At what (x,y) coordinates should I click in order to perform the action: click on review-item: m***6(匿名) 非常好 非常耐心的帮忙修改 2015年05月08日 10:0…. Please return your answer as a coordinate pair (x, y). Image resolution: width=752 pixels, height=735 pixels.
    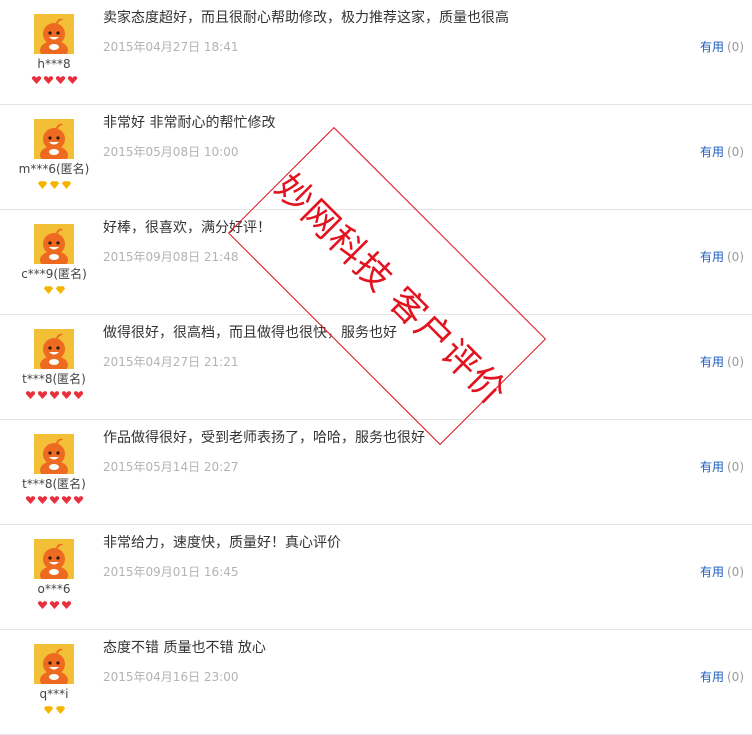
    Looking at the image, I should click on (376, 157).